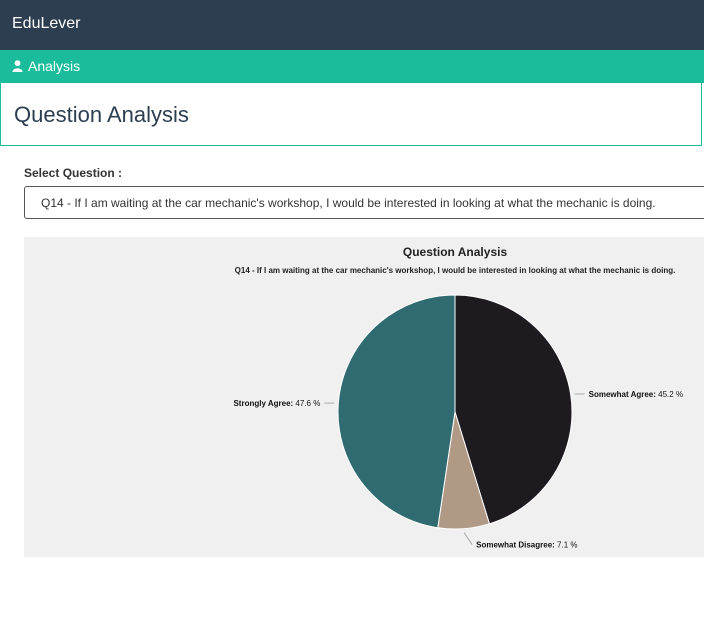 This screenshot has width=704, height=640. I want to click on select-question-label: Select Question :, so click(73, 173).